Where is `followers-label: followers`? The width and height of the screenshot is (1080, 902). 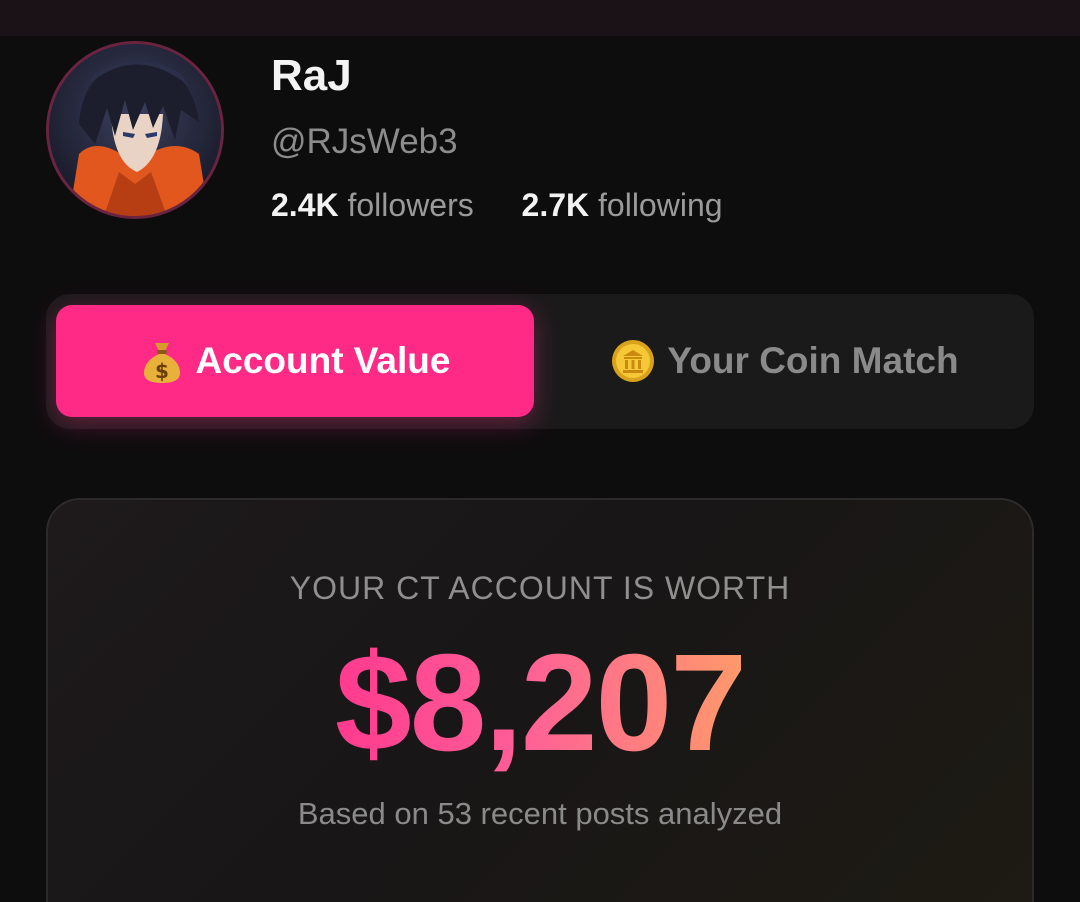
followers-label: followers is located at coordinates (410, 205).